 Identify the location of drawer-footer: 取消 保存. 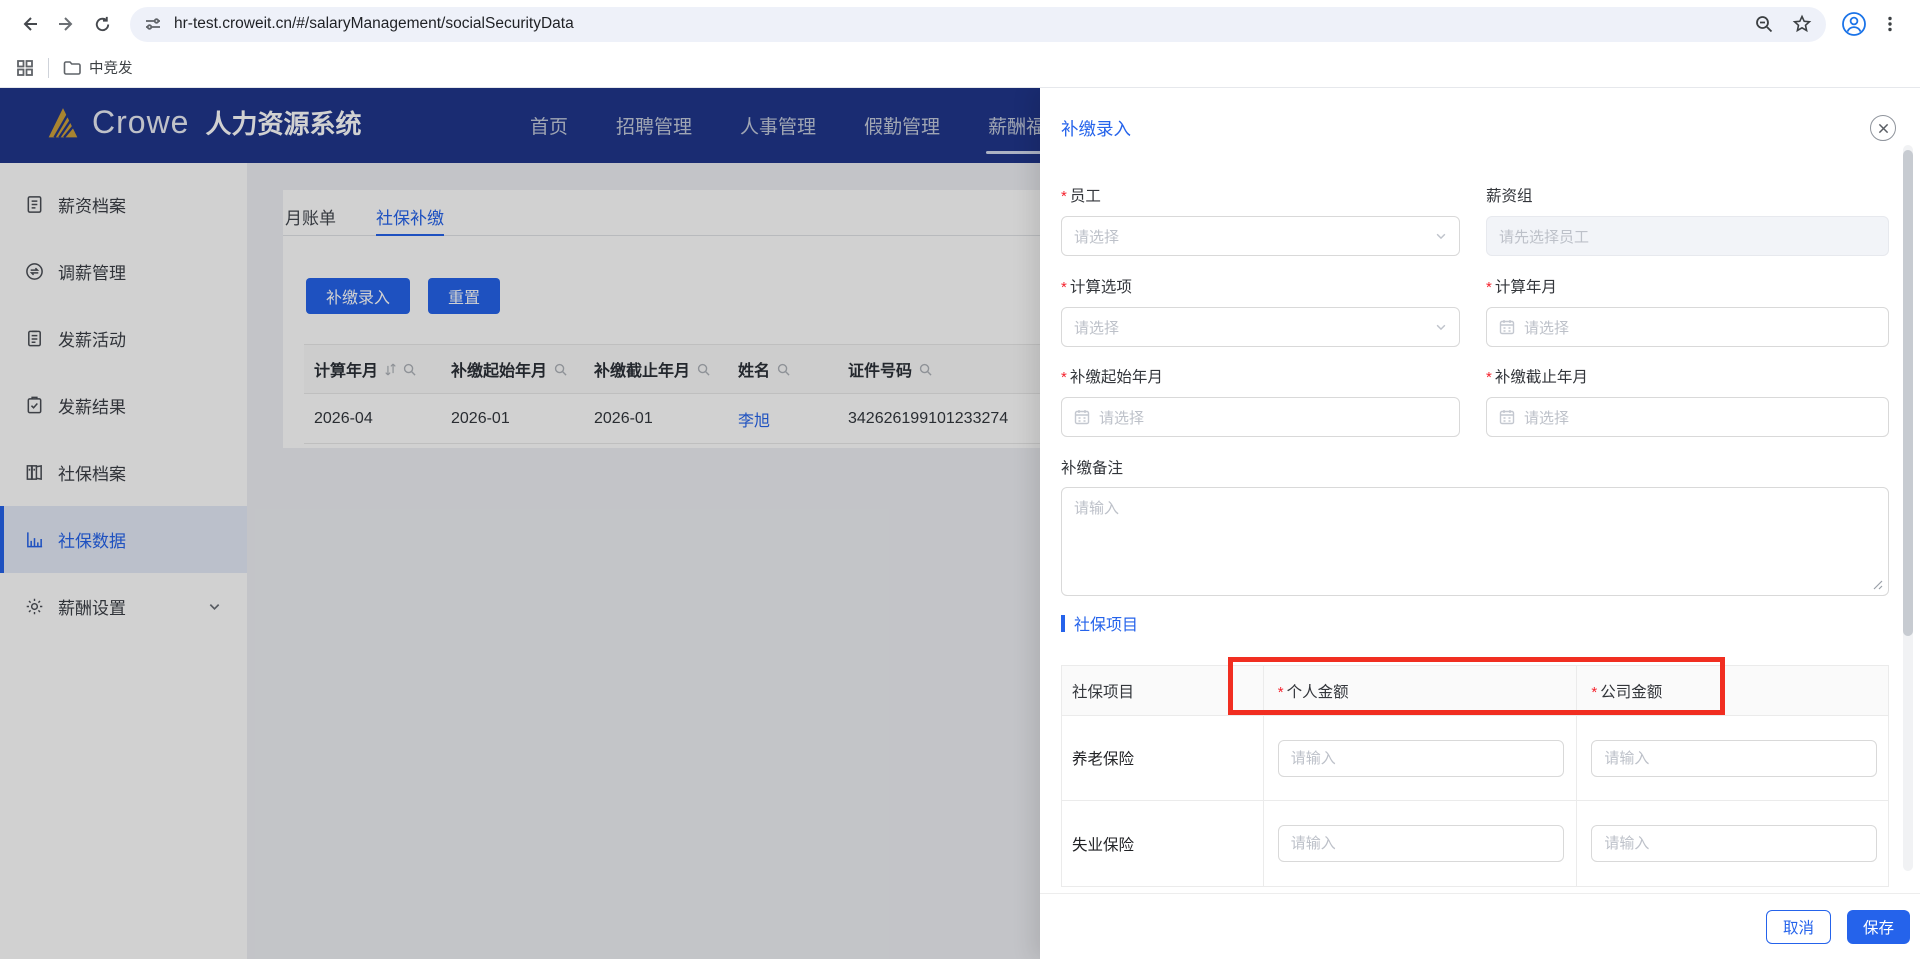
(1480, 926).